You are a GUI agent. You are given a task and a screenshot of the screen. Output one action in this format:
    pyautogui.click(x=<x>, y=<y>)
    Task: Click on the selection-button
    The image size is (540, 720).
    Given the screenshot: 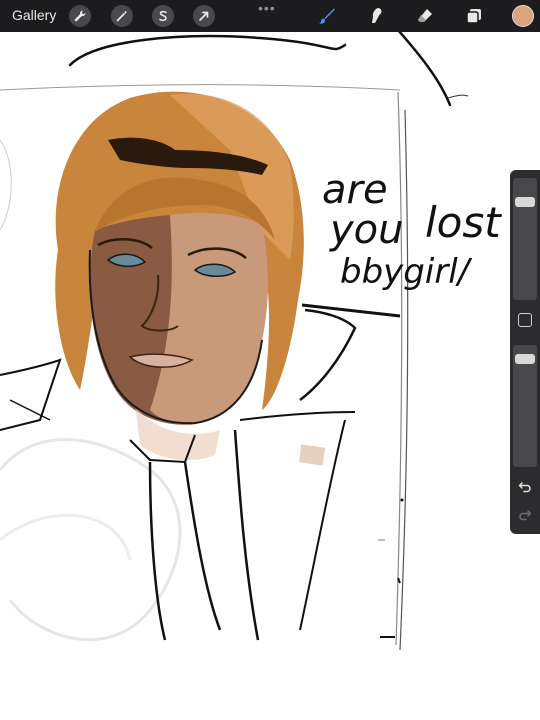 What is the action you would take?
    pyautogui.click(x=163, y=16)
    